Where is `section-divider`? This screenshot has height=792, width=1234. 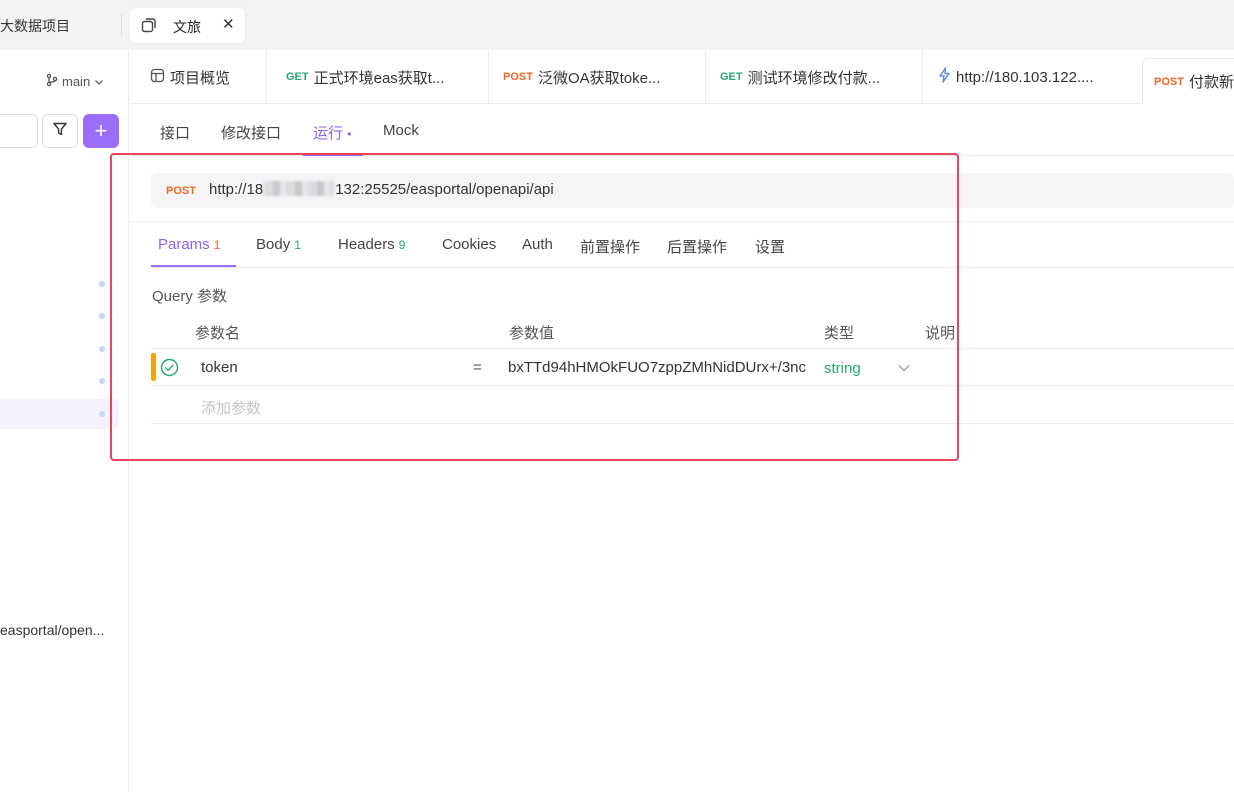
section-divider is located at coordinates (682, 221).